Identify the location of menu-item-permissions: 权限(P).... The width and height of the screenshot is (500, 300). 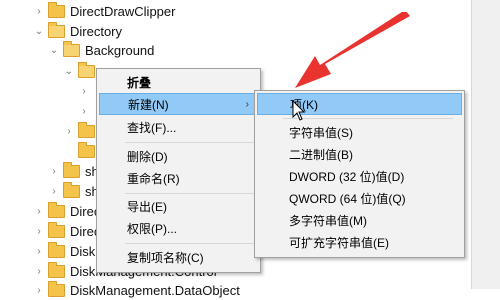
(178, 228).